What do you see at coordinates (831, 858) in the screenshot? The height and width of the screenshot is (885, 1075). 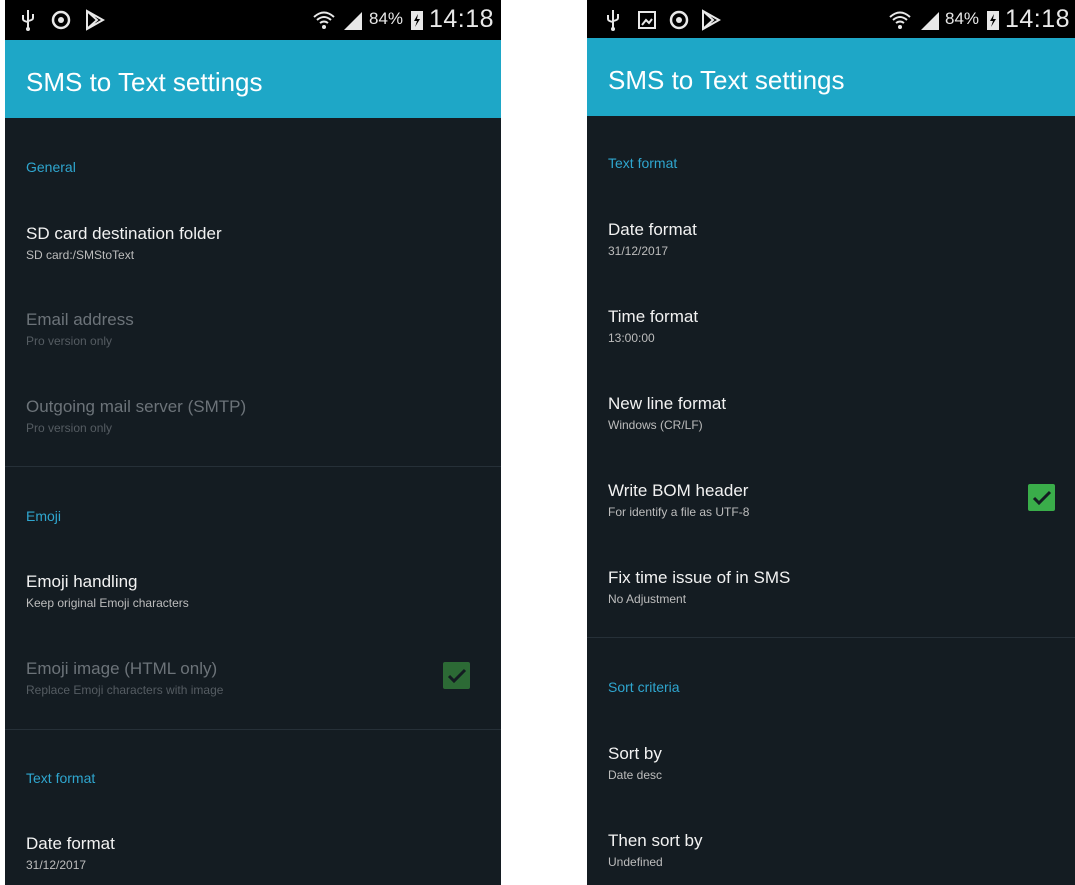 I see `pref-then-sort-by: Then sort by Undefined` at bounding box center [831, 858].